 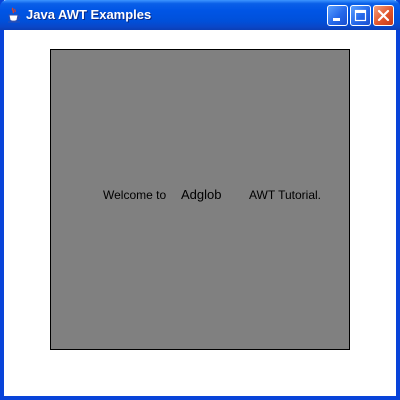 I want to click on java-cup-icon, so click(x=14, y=15).